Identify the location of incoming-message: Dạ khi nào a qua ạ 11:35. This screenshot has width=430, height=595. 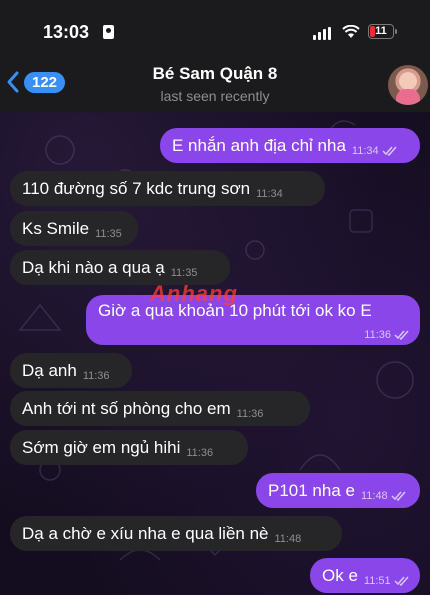
(120, 267).